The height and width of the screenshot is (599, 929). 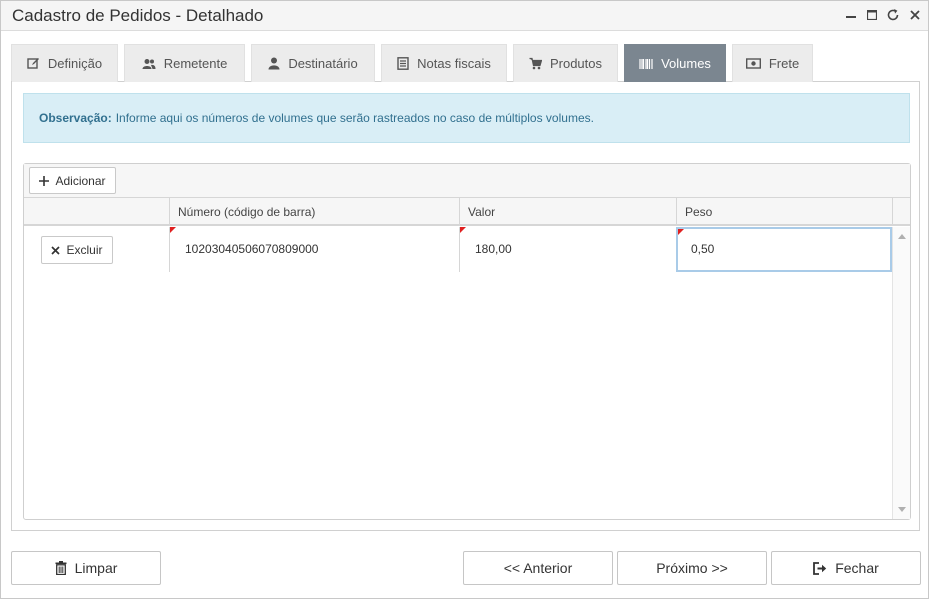 What do you see at coordinates (75, 63) in the screenshot?
I see `tab-label: Definição` at bounding box center [75, 63].